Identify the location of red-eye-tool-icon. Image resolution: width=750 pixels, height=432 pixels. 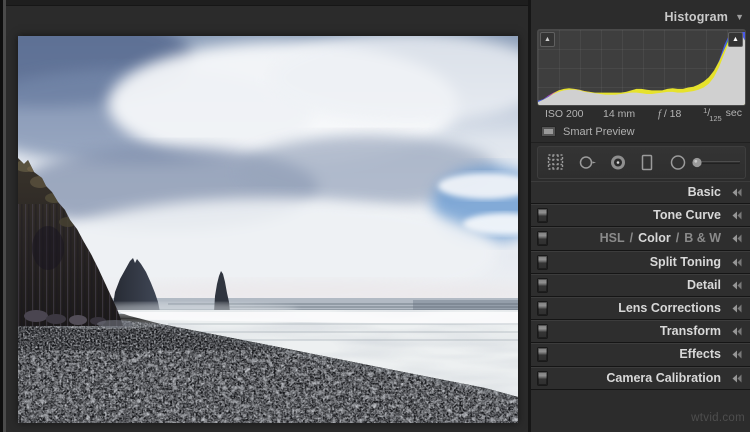
(619, 162).